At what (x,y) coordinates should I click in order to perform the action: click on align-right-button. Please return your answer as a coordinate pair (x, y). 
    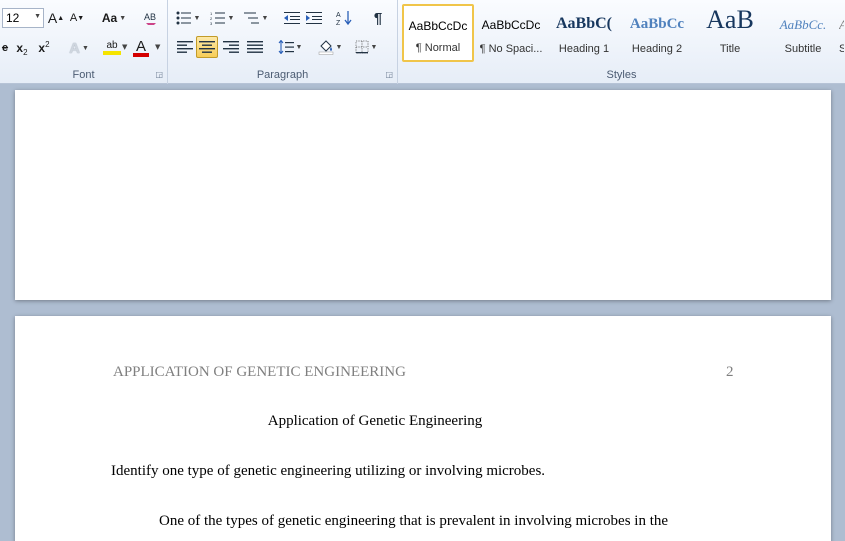
    Looking at the image, I should click on (231, 47).